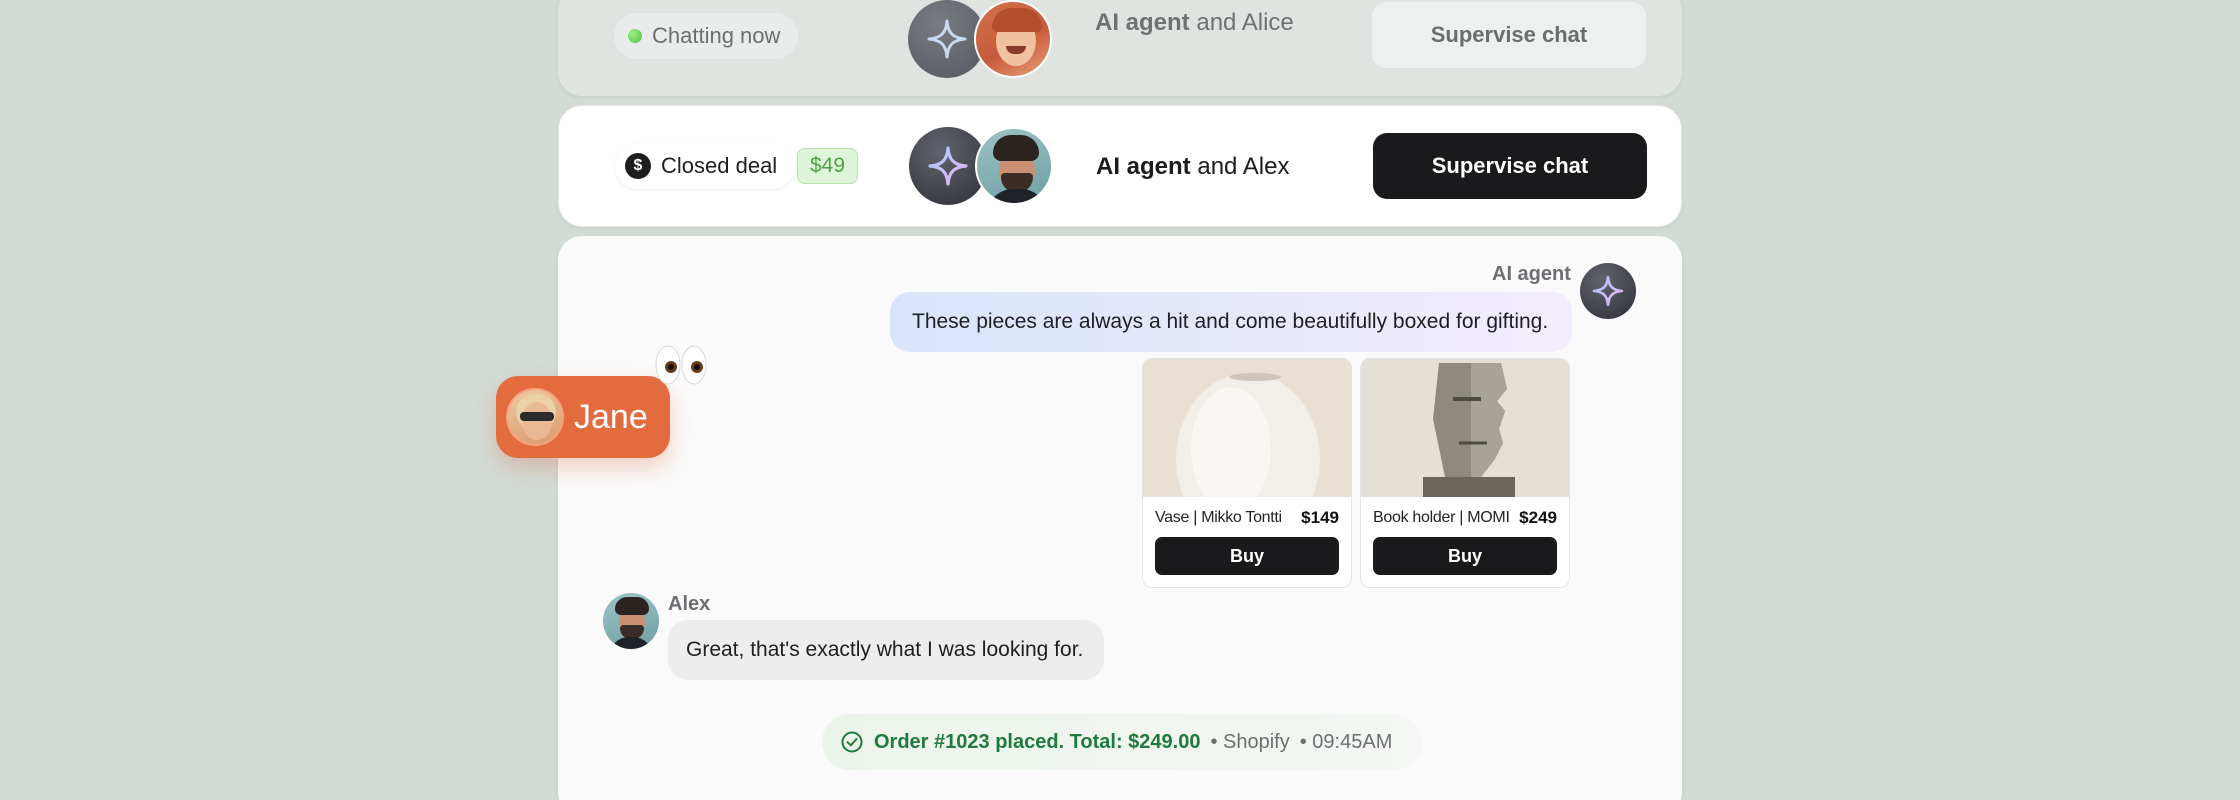  Describe the element at coordinates (535, 417) in the screenshot. I see `observer-avatar` at that location.